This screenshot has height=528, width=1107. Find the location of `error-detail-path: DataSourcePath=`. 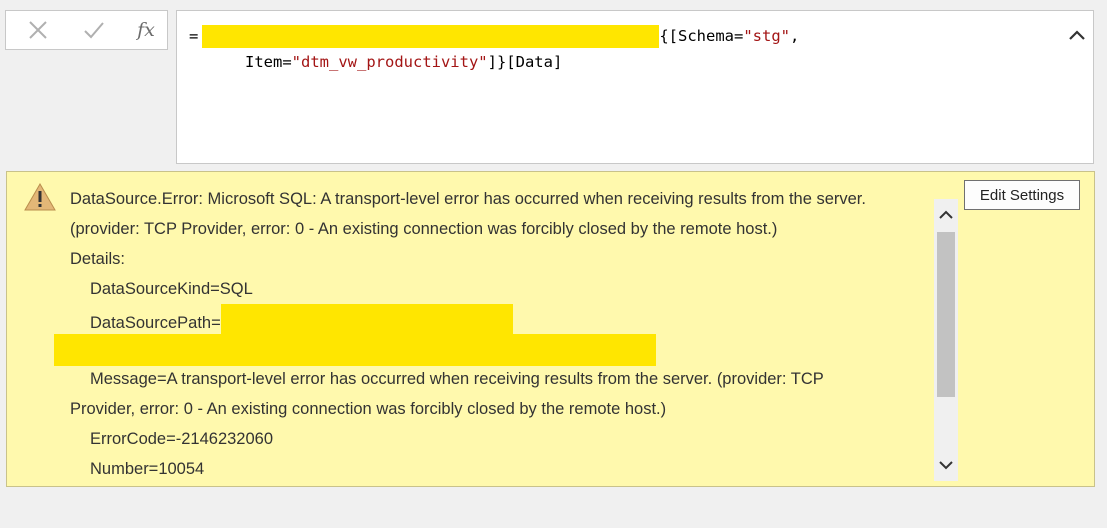

error-detail-path: DataSourcePath= is located at coordinates (502, 320).